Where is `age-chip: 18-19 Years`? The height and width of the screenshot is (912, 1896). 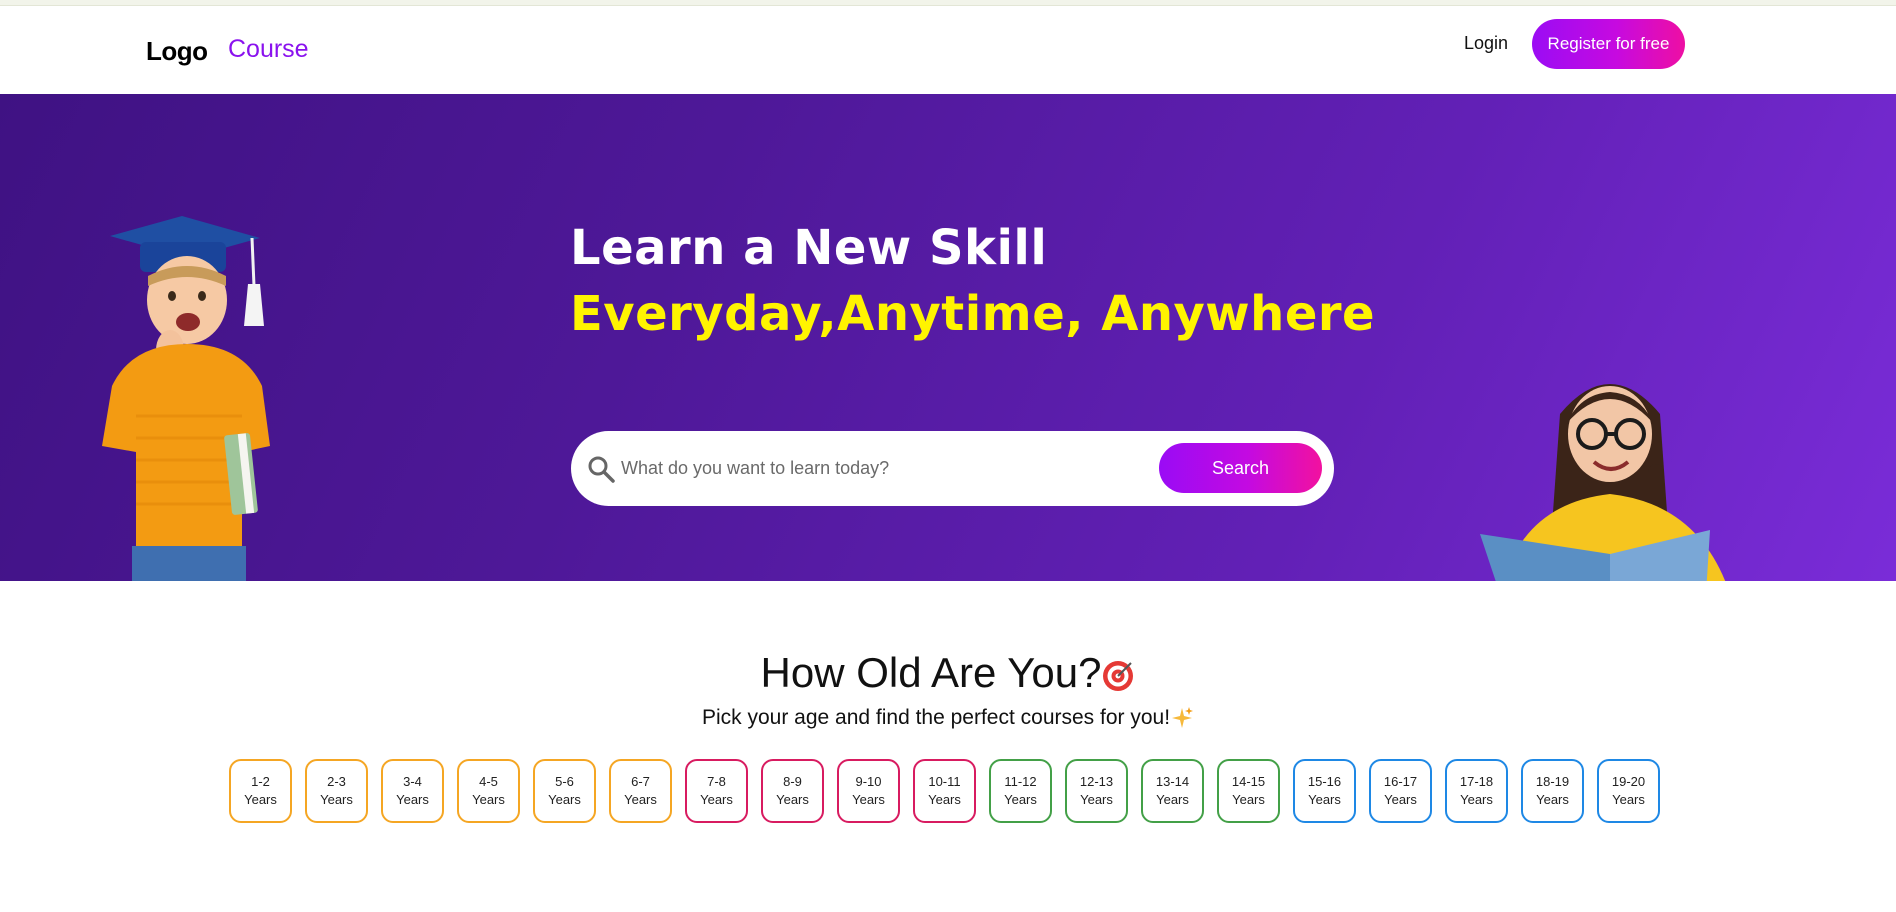
age-chip: 18-19 Years is located at coordinates (1552, 791).